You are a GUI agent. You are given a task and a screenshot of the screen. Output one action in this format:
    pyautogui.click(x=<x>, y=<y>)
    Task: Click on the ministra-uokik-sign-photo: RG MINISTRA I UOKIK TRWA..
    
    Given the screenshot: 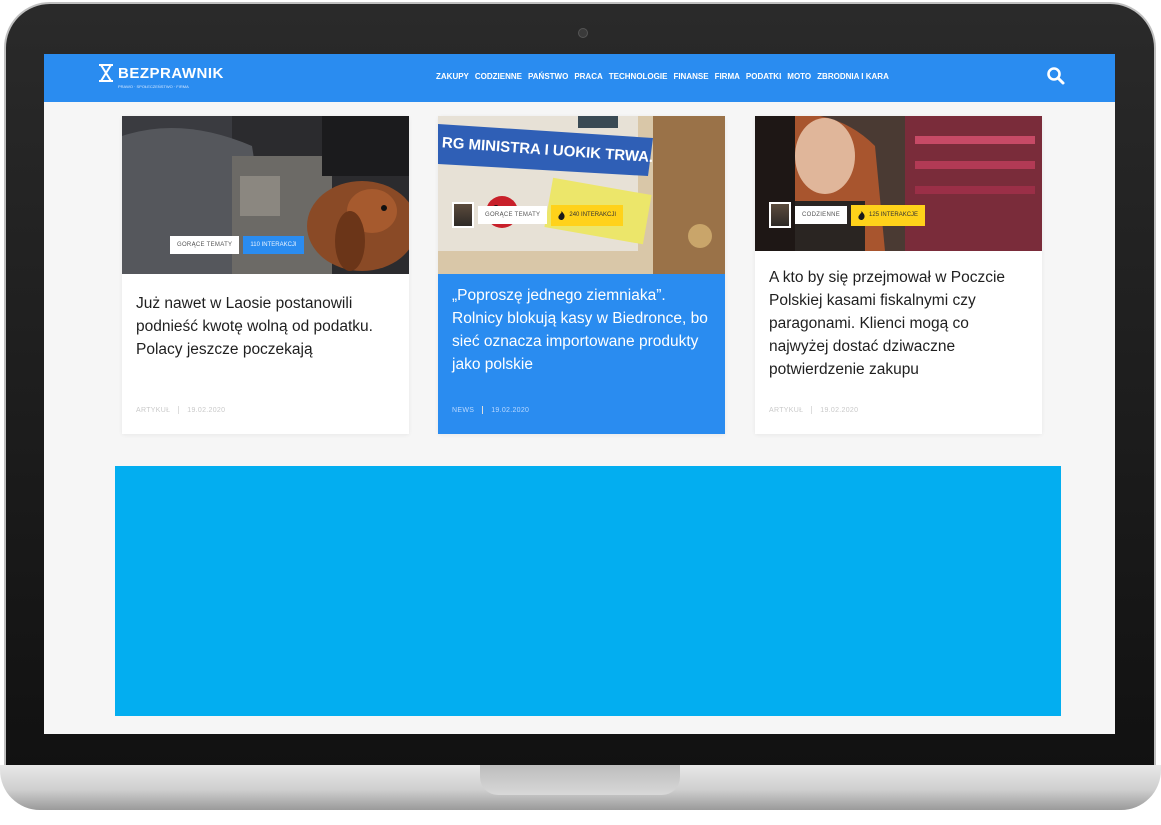 What is the action you would take?
    pyautogui.click(x=581, y=195)
    